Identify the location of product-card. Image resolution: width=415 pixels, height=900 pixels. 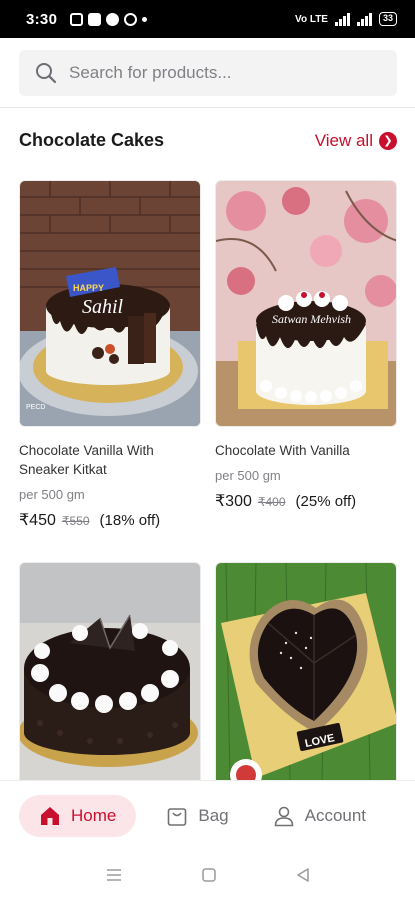
(110, 671).